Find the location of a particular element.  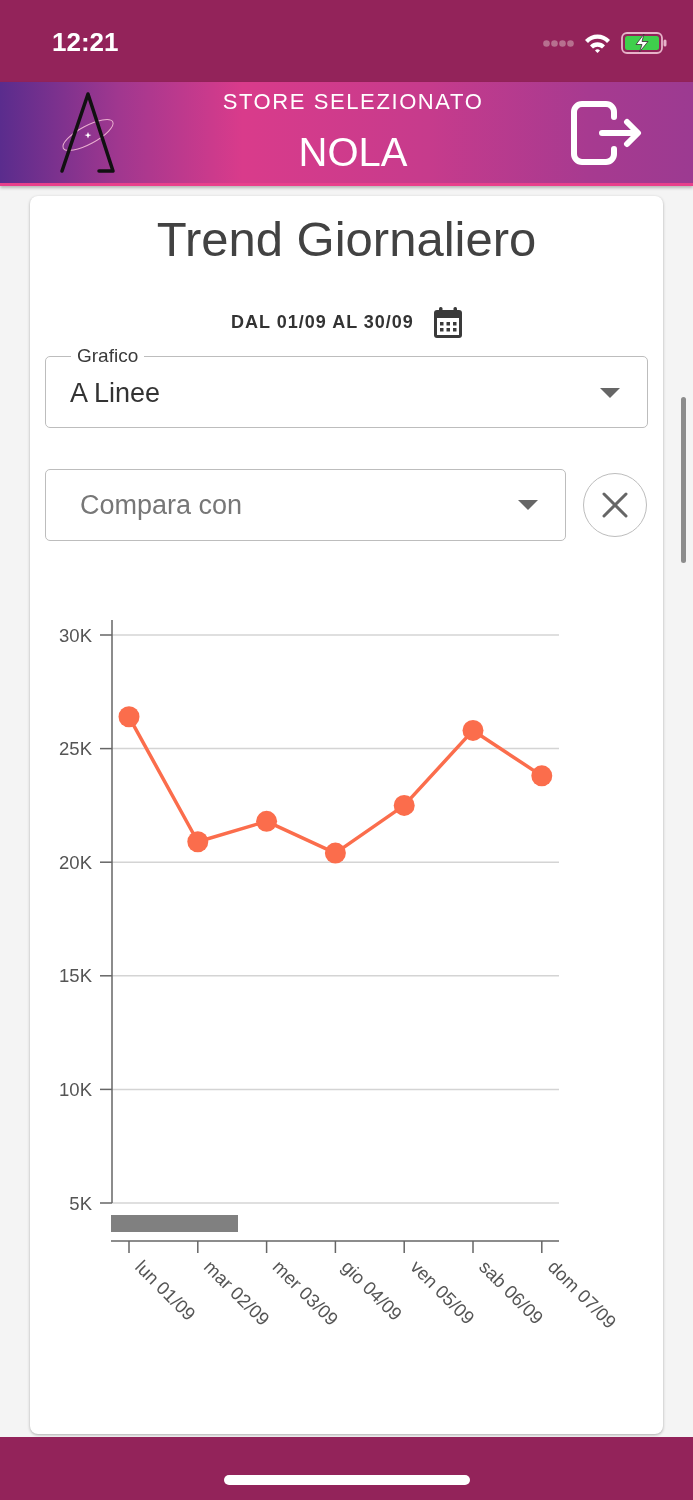

logout-icon is located at coordinates (606, 132).